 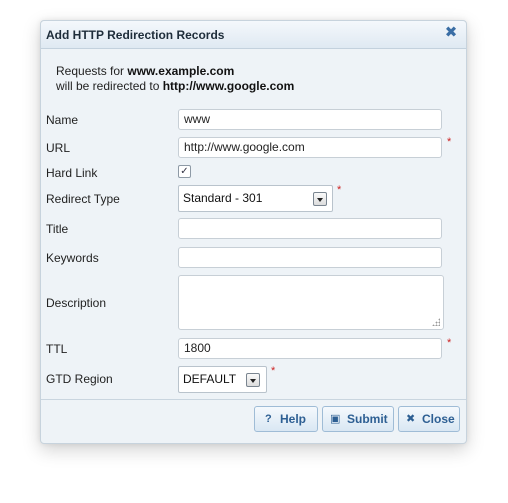 What do you see at coordinates (210, 379) in the screenshot?
I see `gtd-region-value: DEFAULT` at bounding box center [210, 379].